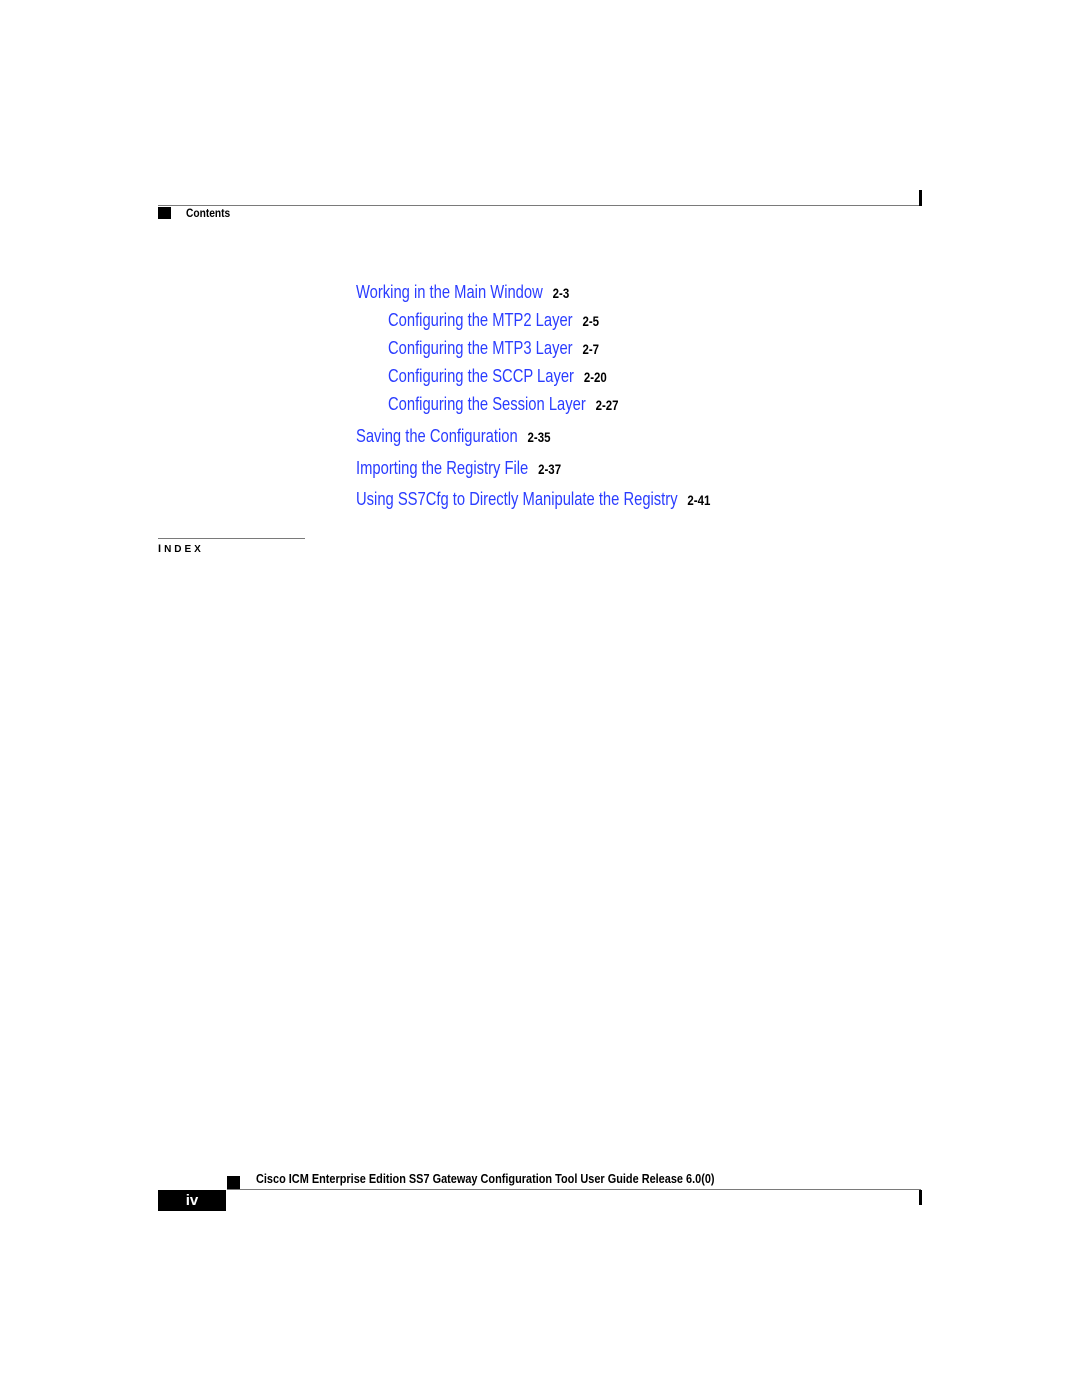 This screenshot has width=1080, height=1397. I want to click on header-square-marker, so click(164, 213).